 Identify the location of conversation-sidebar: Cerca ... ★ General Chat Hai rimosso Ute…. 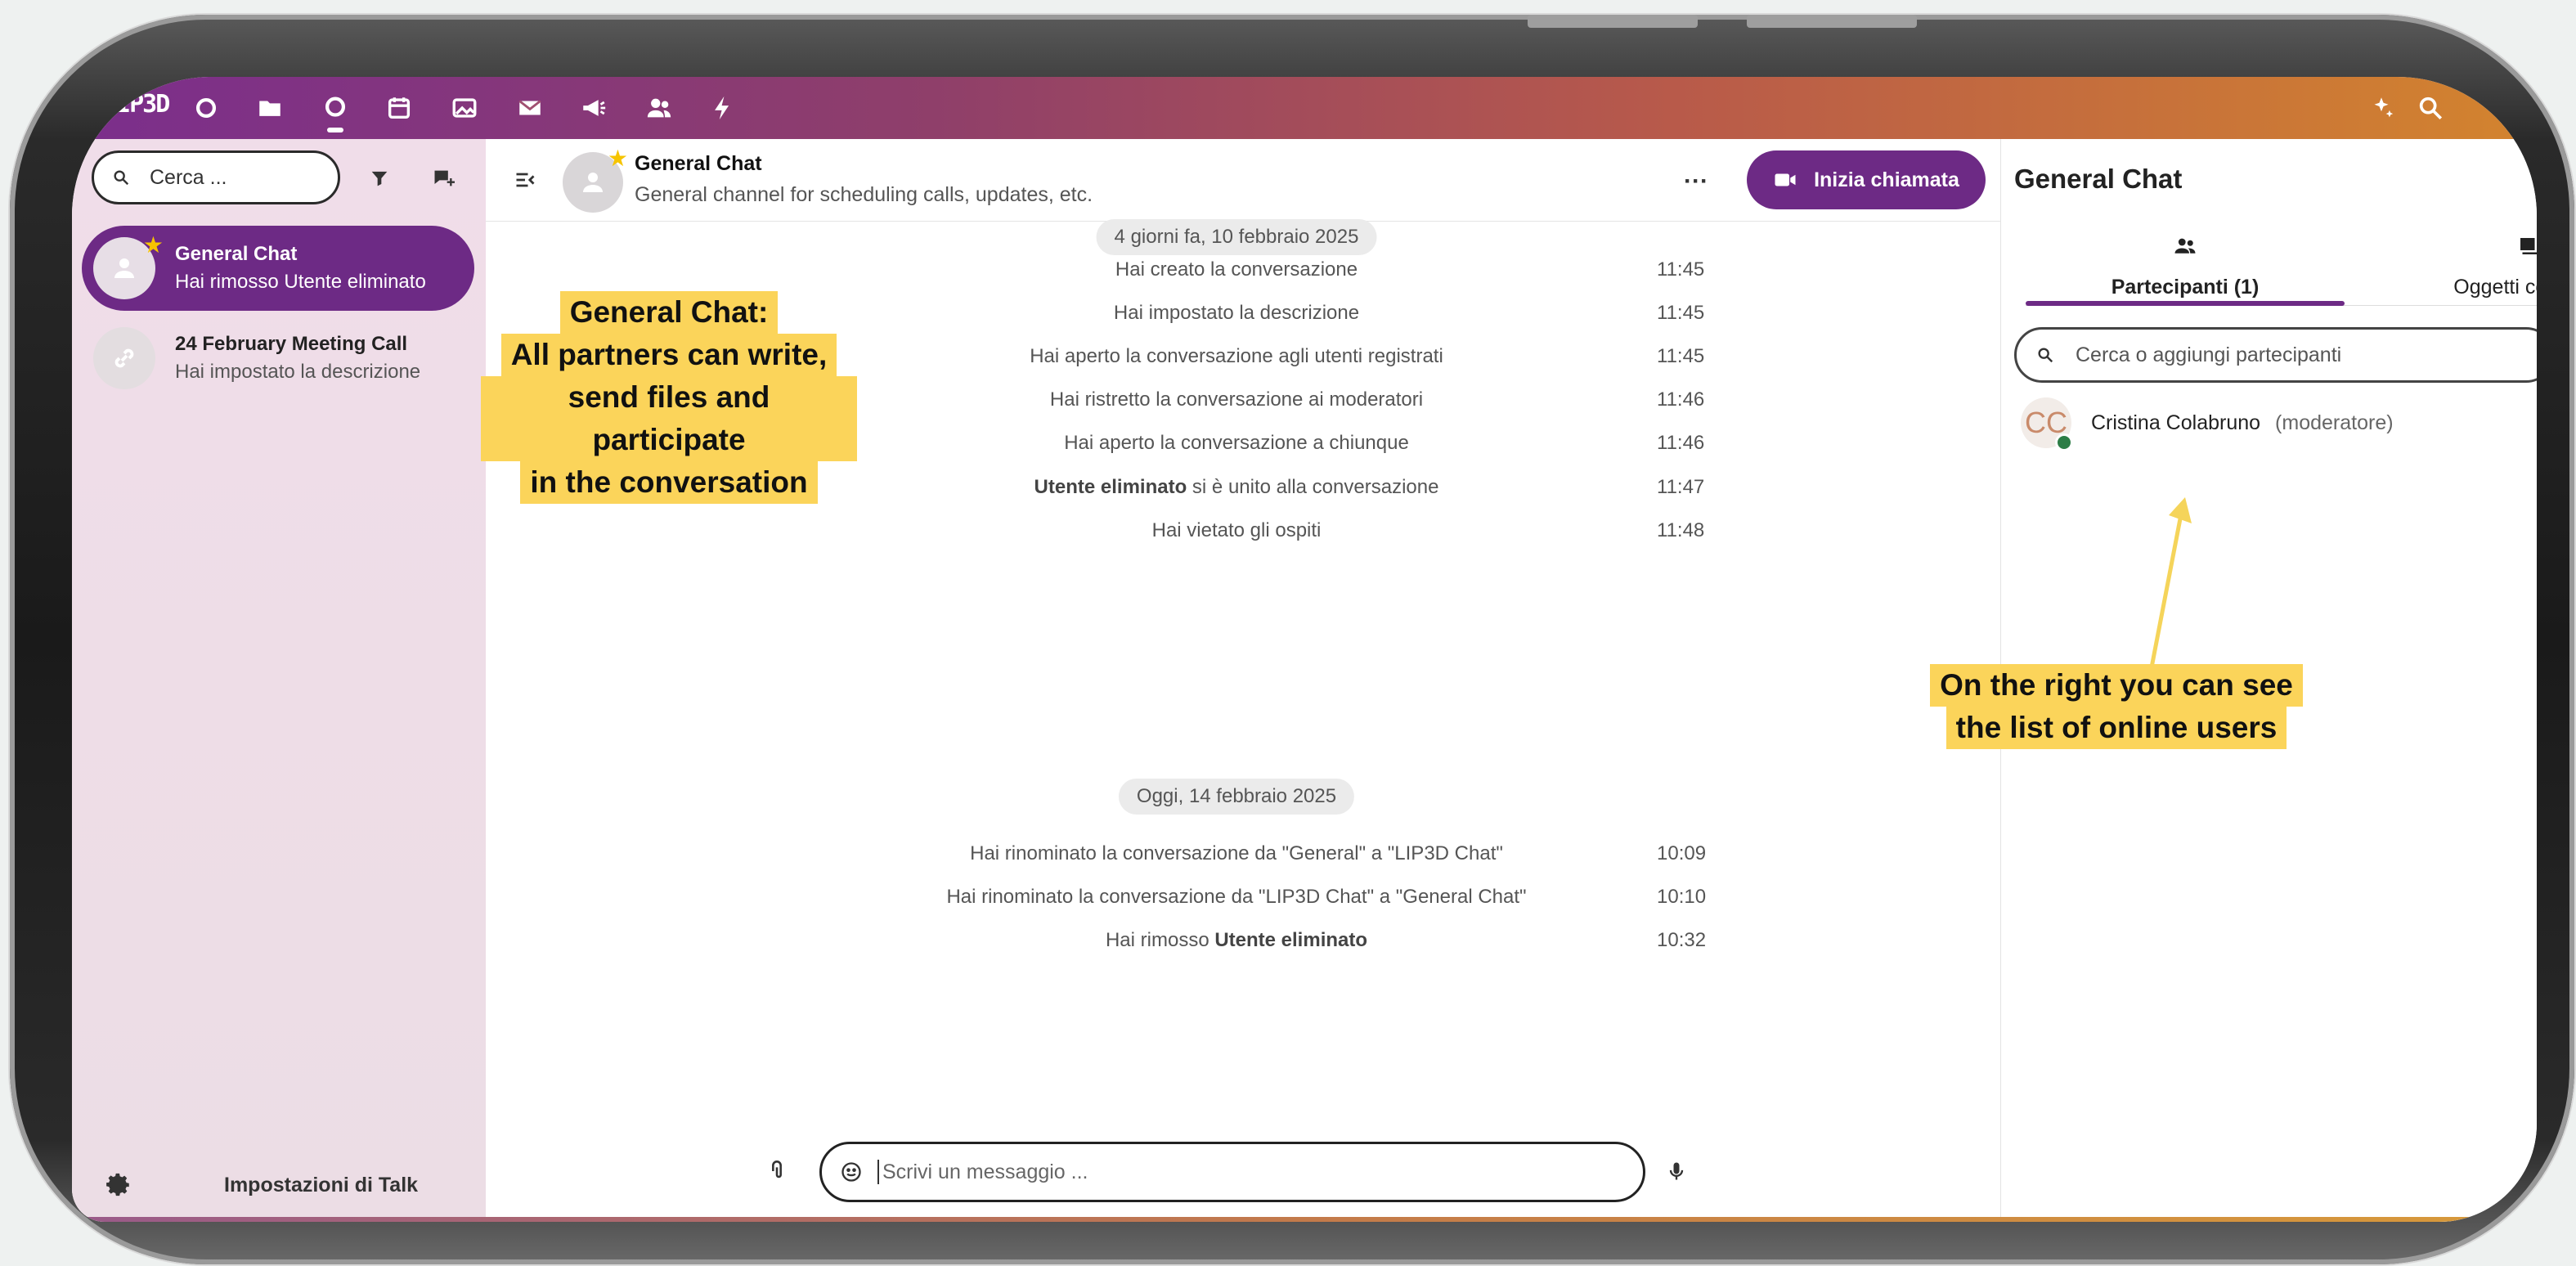
(279, 680).